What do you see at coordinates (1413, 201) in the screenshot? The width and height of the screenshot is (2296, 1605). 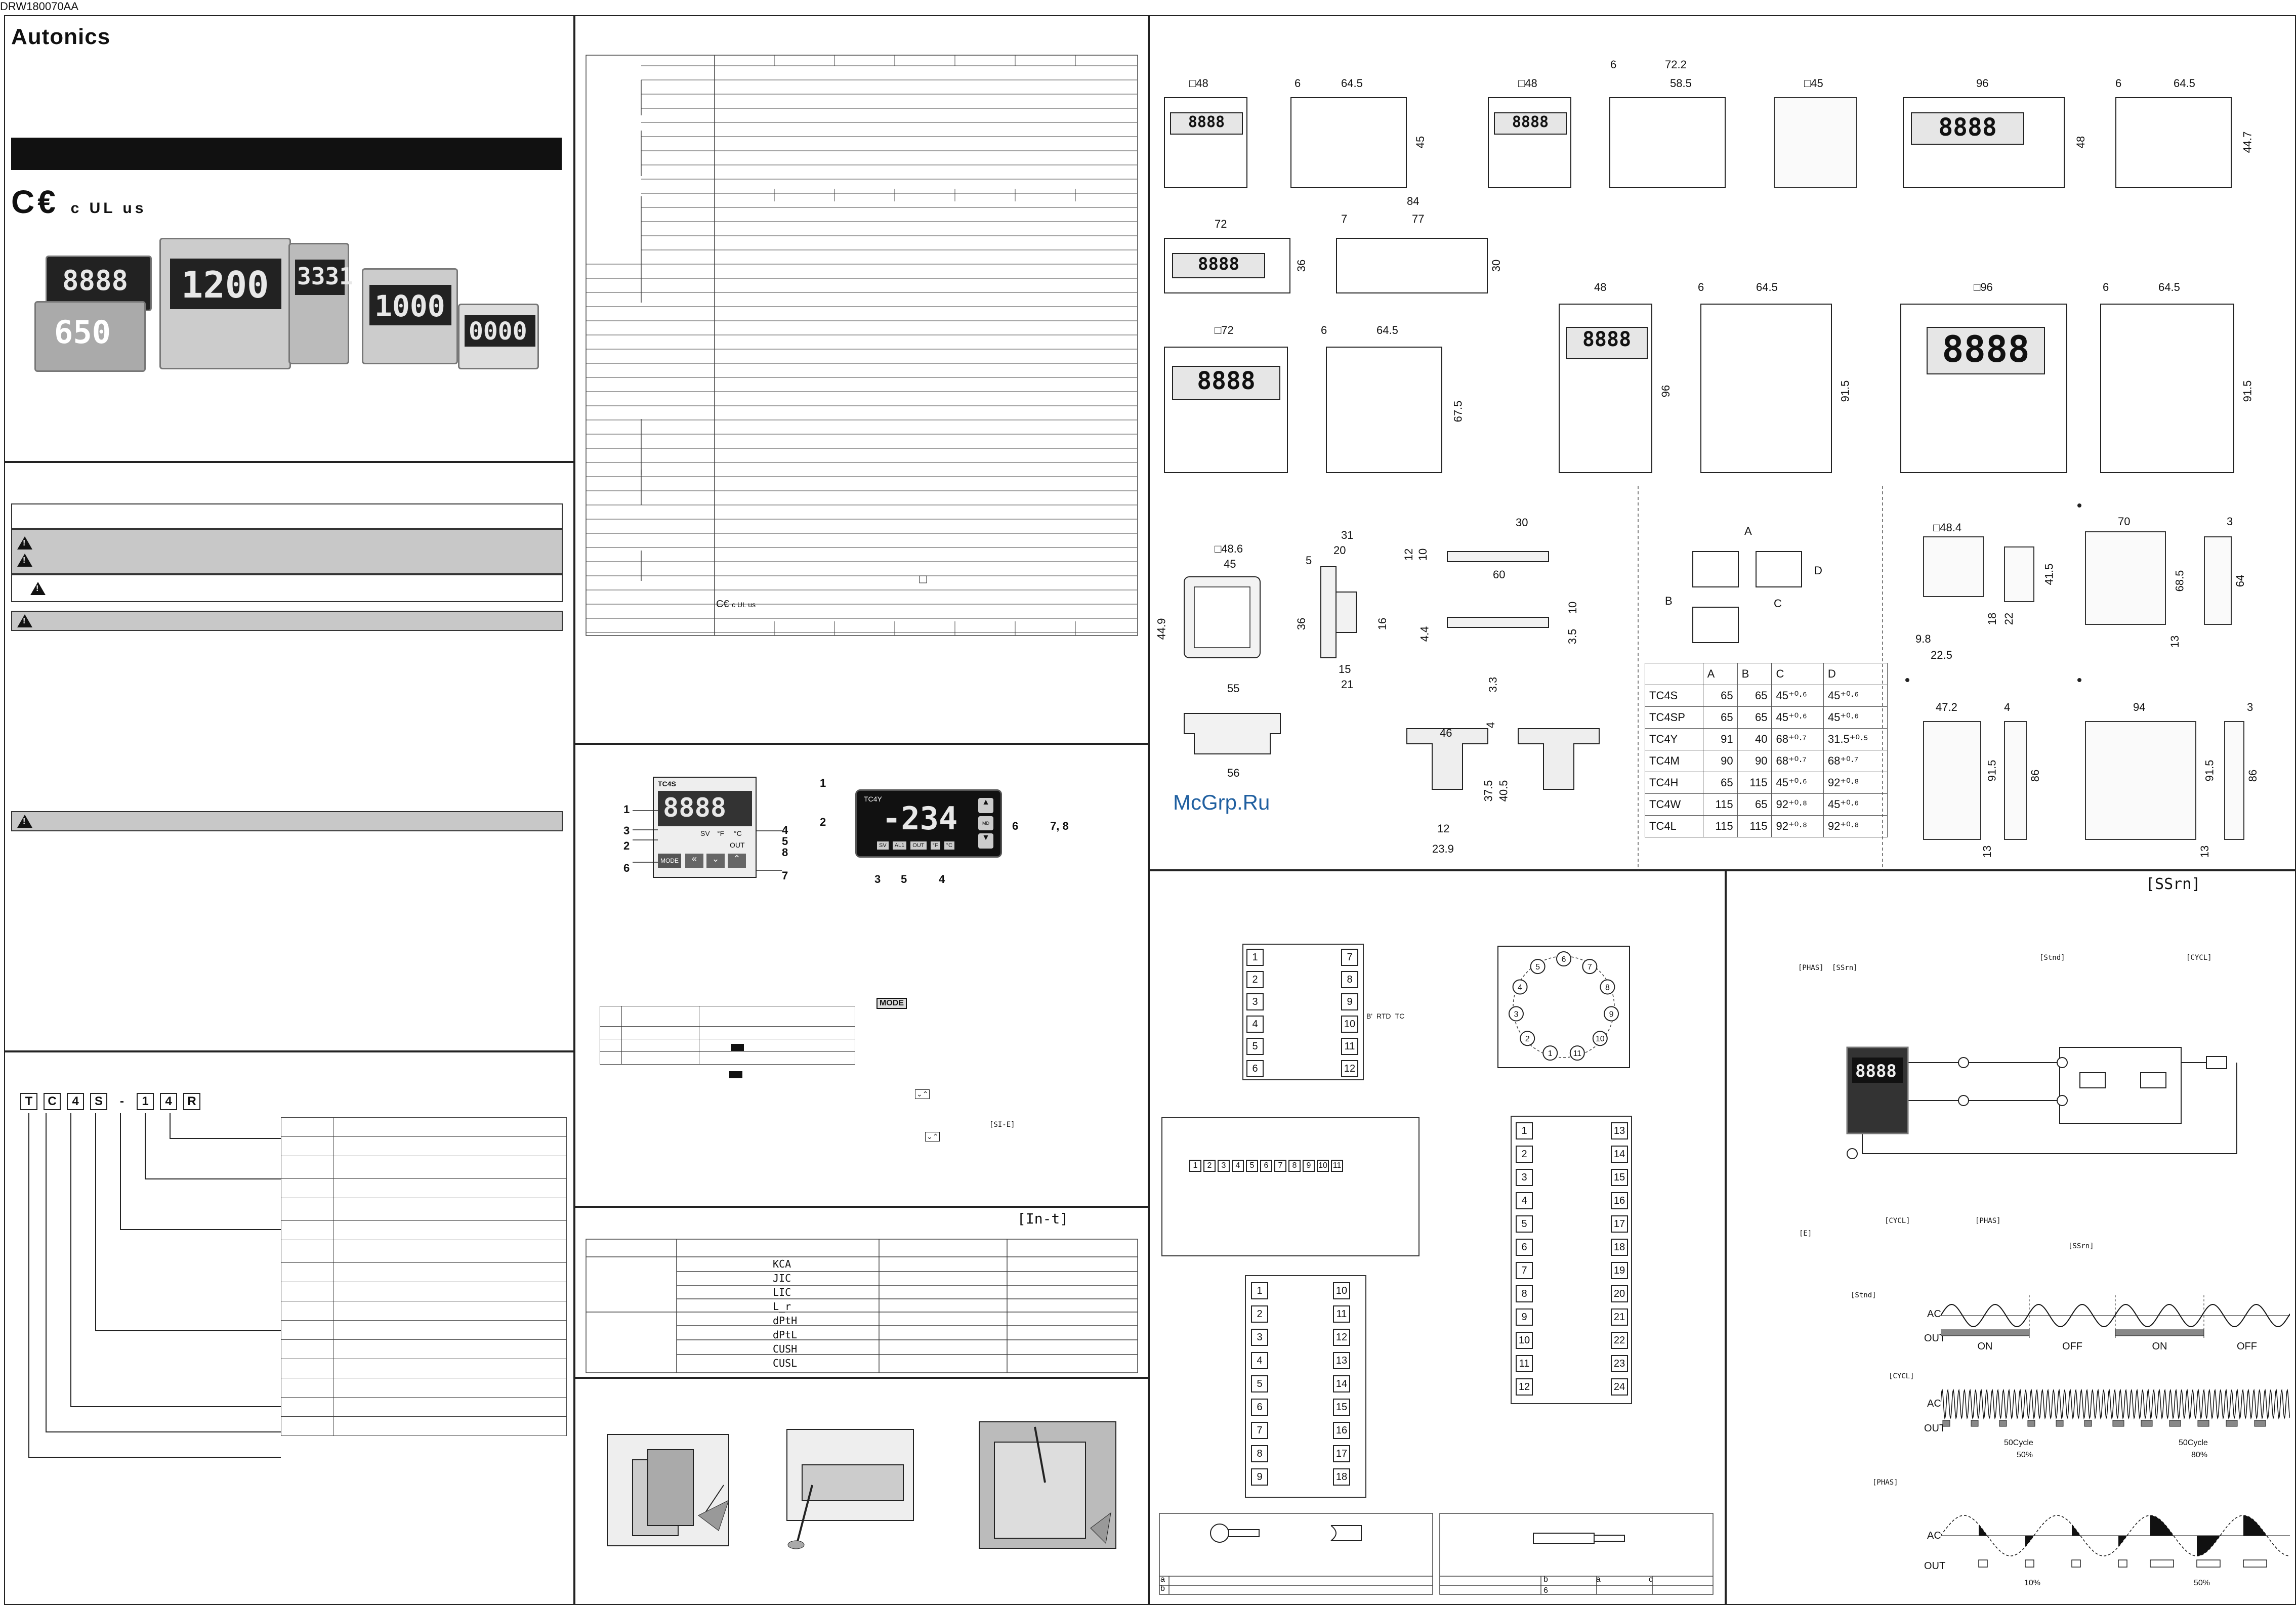 I see `dim-tc4y-depth1: 84` at bounding box center [1413, 201].